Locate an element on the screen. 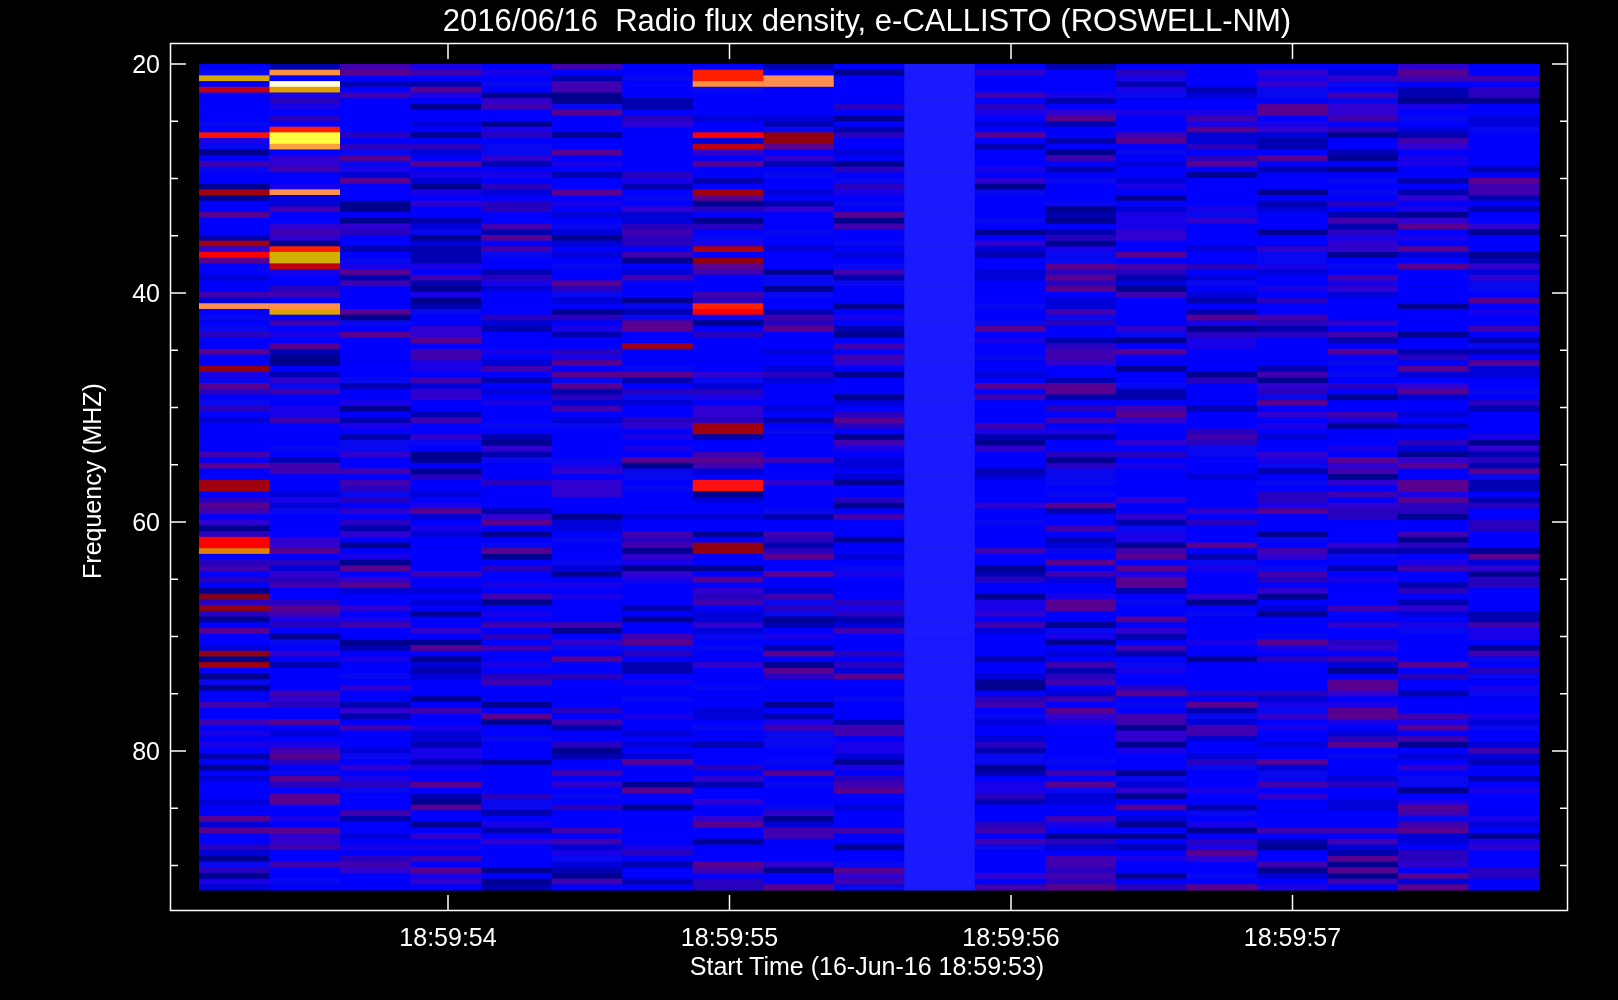  y-tick-label: 20 is located at coordinates (146, 64).